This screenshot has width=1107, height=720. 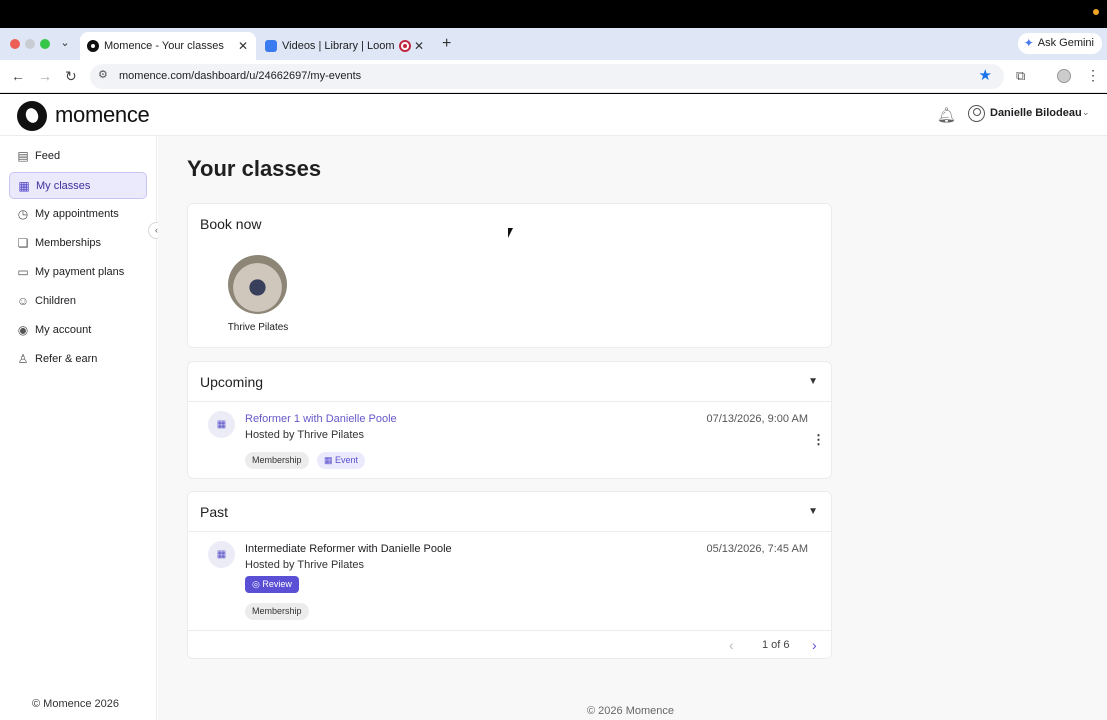 What do you see at coordinates (1096, 12) in the screenshot?
I see `recording-indicator` at bounding box center [1096, 12].